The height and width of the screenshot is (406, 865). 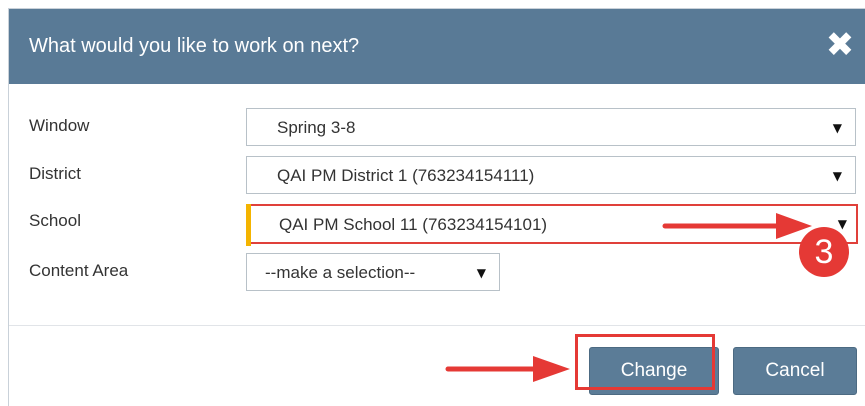 What do you see at coordinates (824, 252) in the screenshot?
I see `step-number-badge: 3` at bounding box center [824, 252].